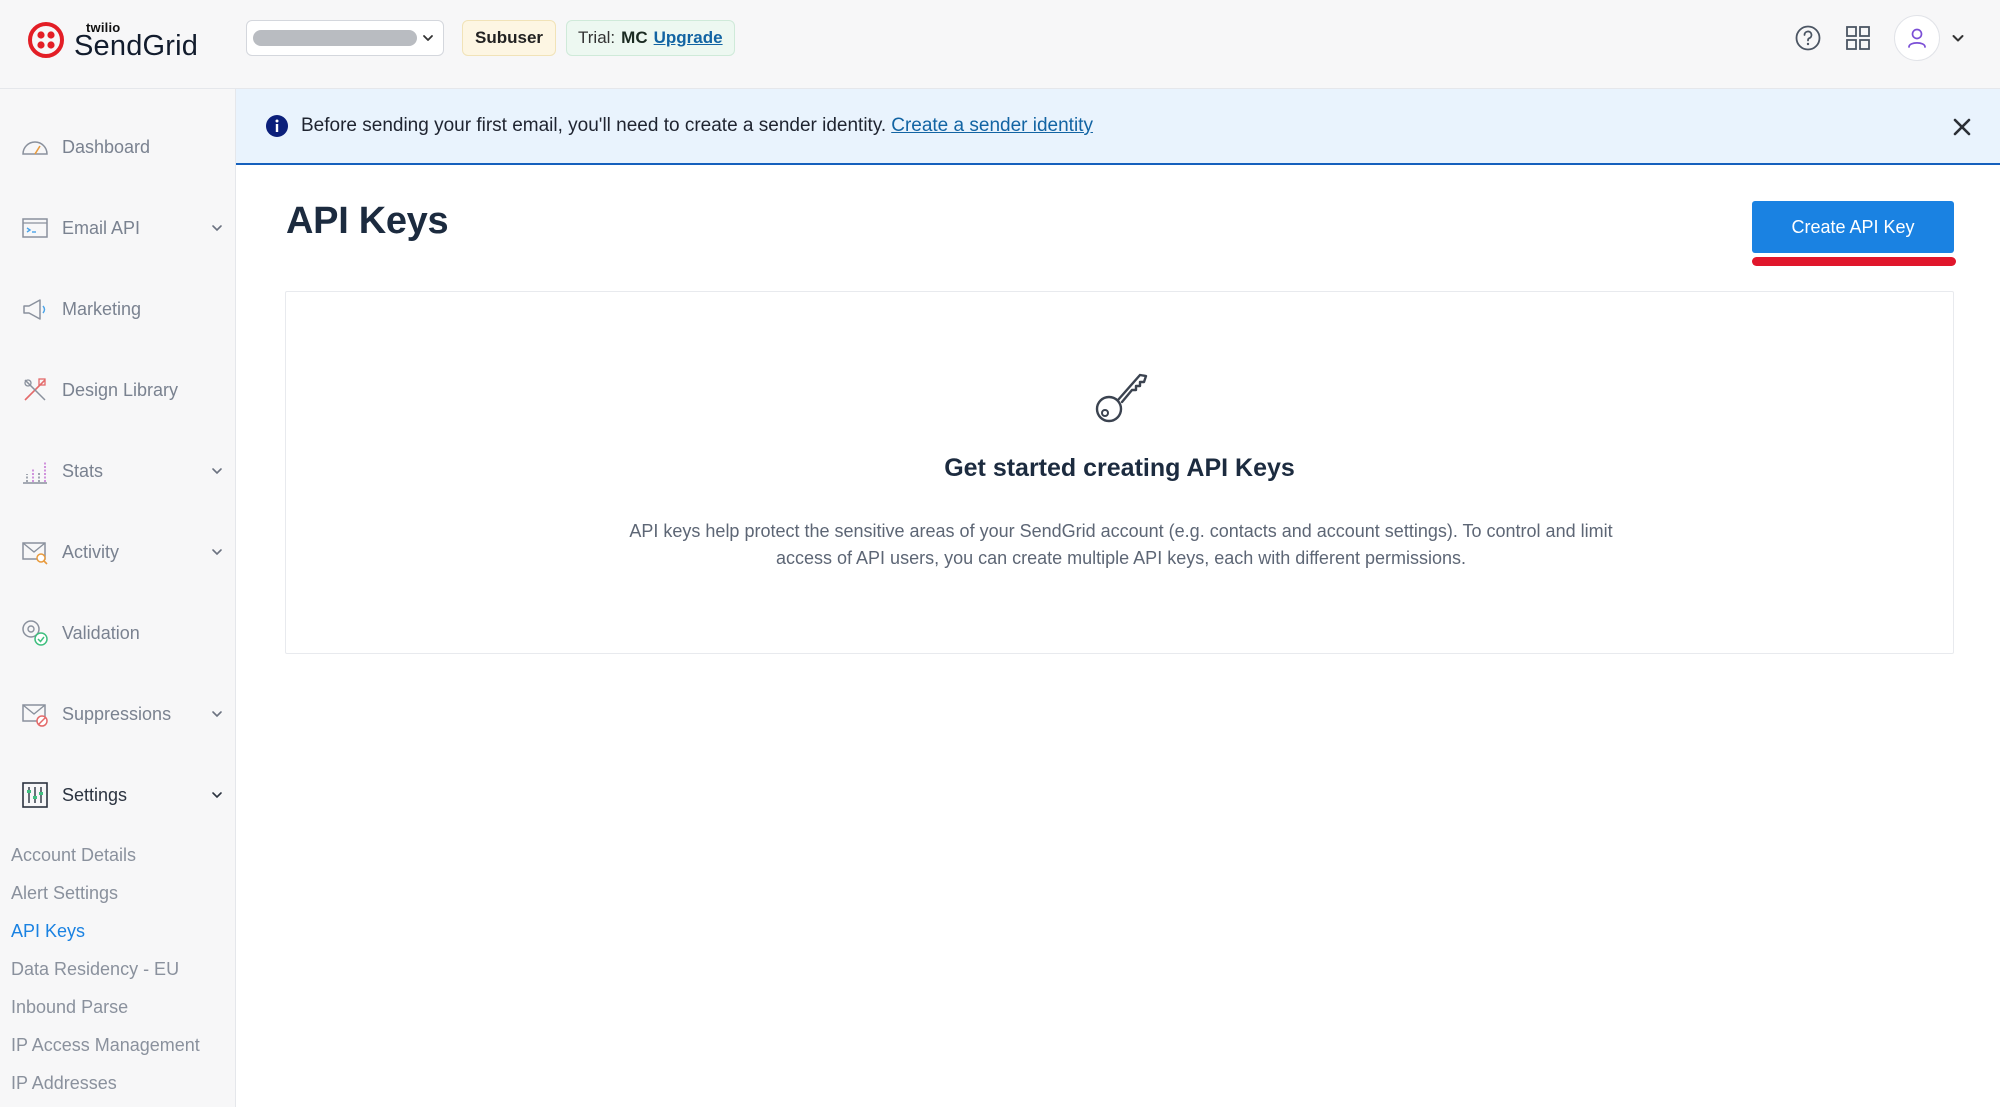 Image resolution: width=2000 pixels, height=1107 pixels. I want to click on dashboard-icon, so click(35, 148).